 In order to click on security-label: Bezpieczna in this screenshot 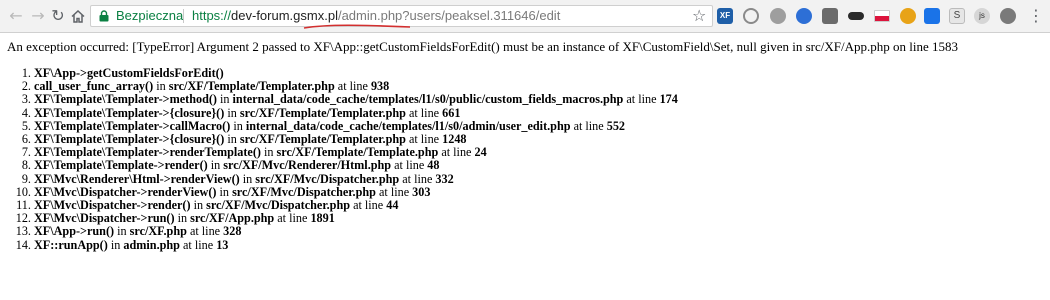, I will do `click(149, 16)`.